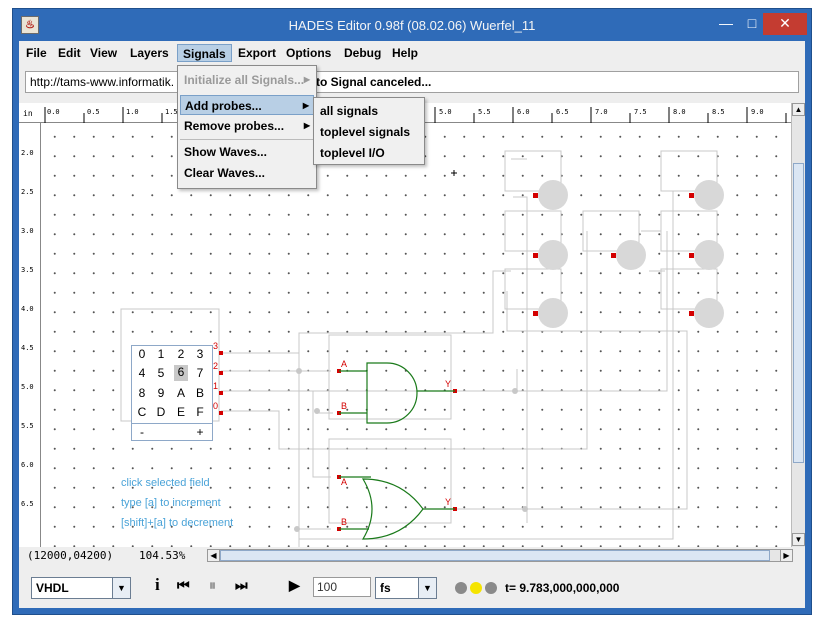 This screenshot has height=632, width=832. I want to click on vertical-scrollbar: ▲ ▼, so click(798, 325).